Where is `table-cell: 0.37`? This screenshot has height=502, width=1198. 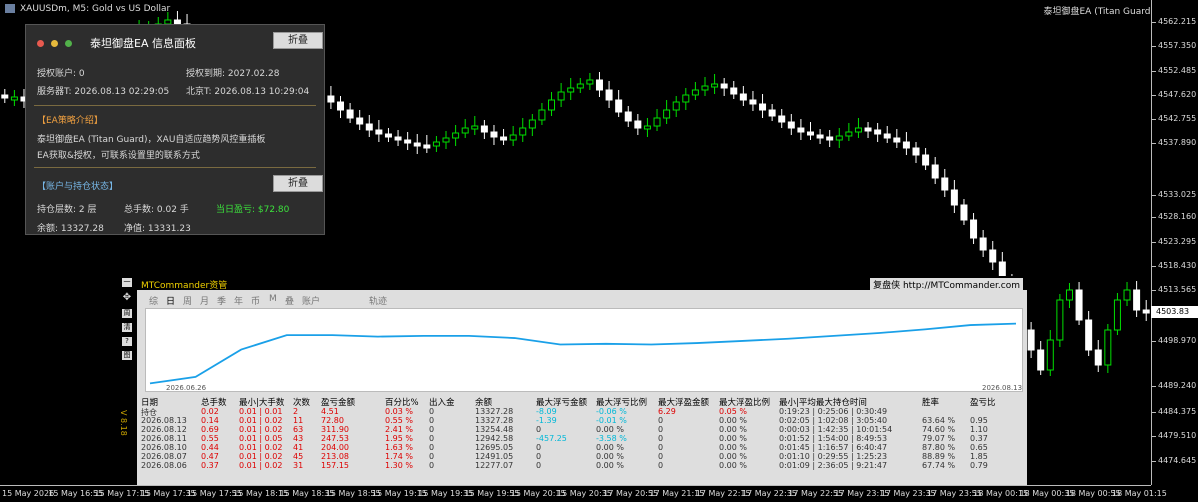 table-cell: 0.37 is located at coordinates (210, 465).